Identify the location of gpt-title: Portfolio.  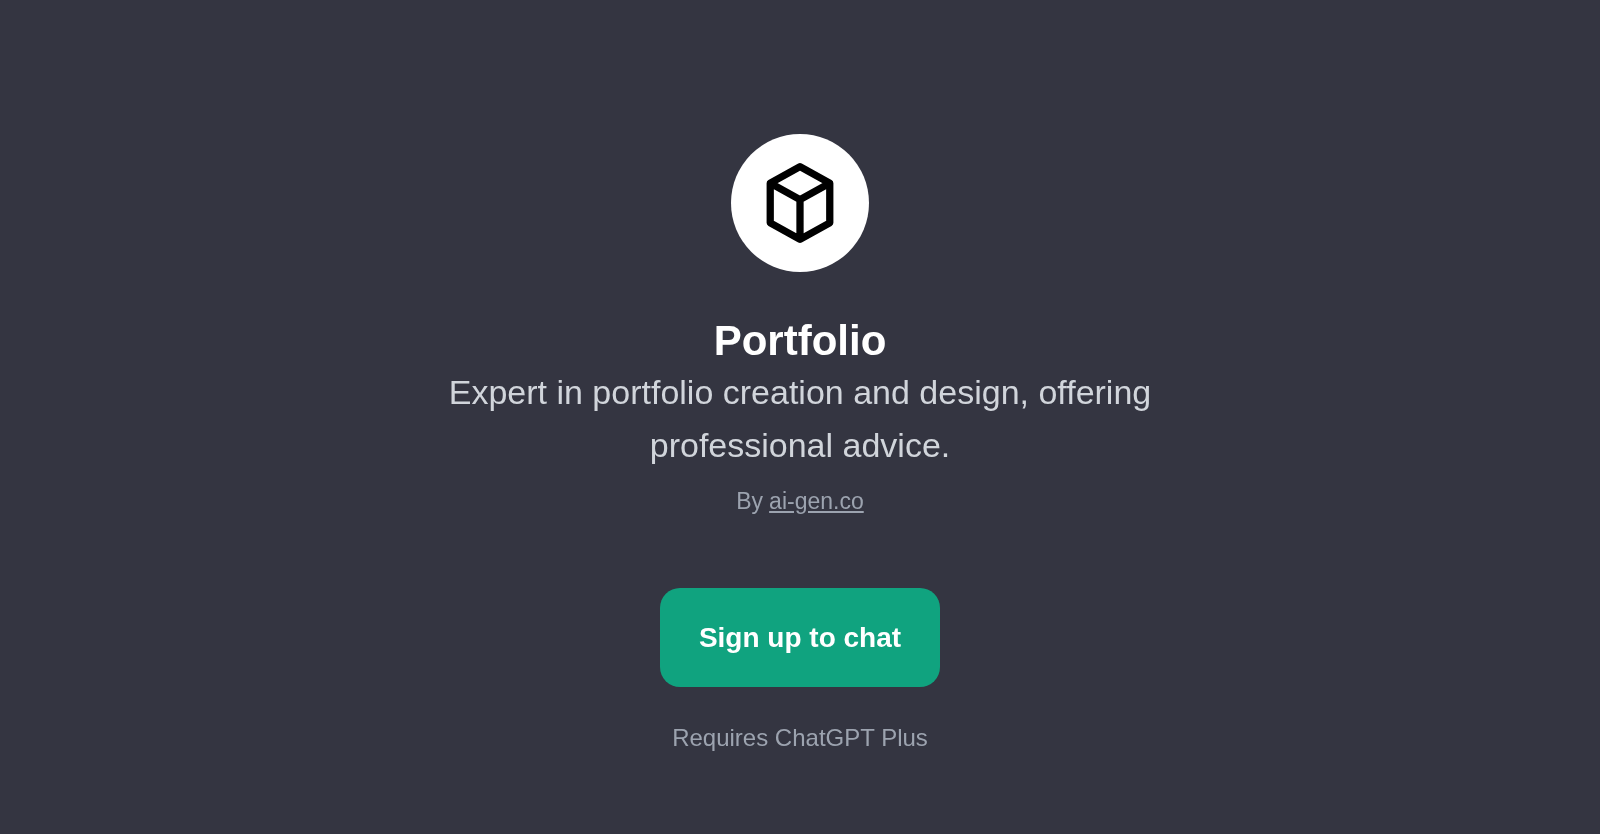
(800, 341).